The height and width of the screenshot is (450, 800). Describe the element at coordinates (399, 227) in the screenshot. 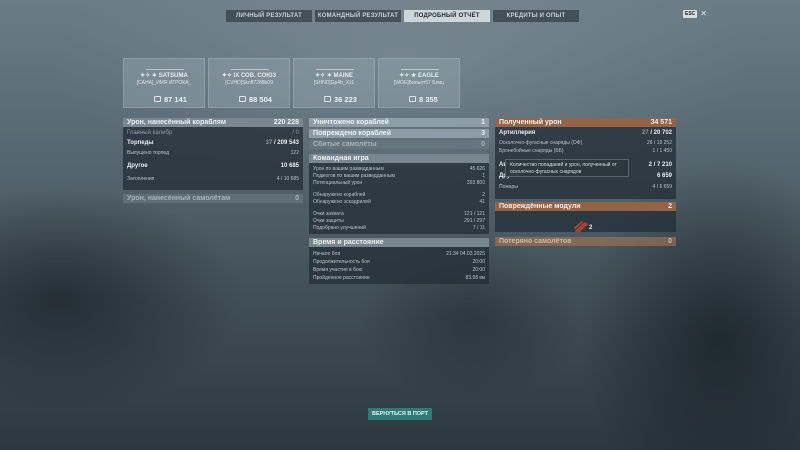

I see `teamplay-row: Подобрано улучшений 7 / 11` at that location.